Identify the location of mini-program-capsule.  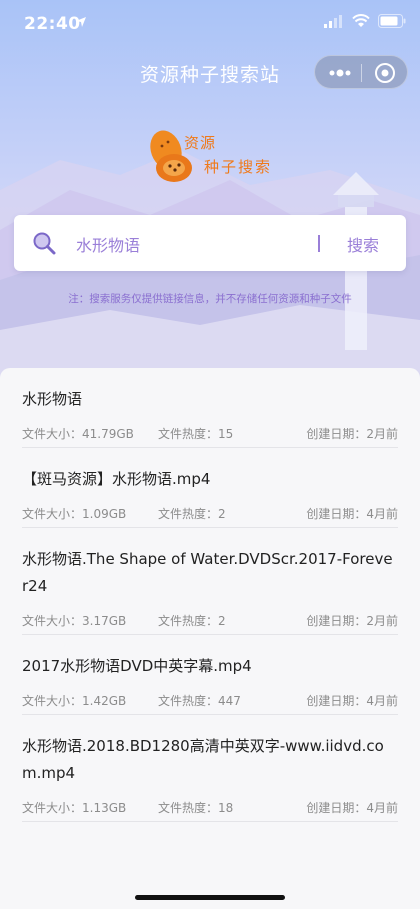
(361, 72).